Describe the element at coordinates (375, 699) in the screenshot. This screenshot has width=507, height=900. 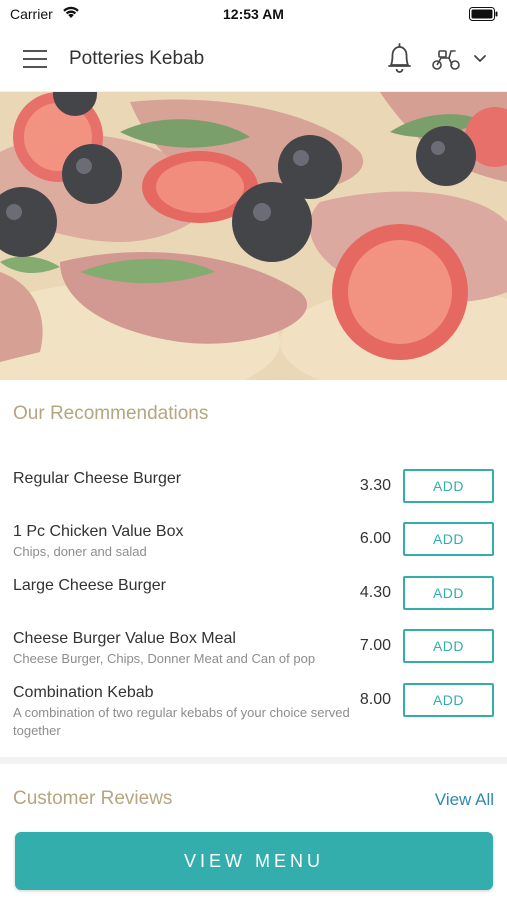
I see `item-price: 8.00` at that location.